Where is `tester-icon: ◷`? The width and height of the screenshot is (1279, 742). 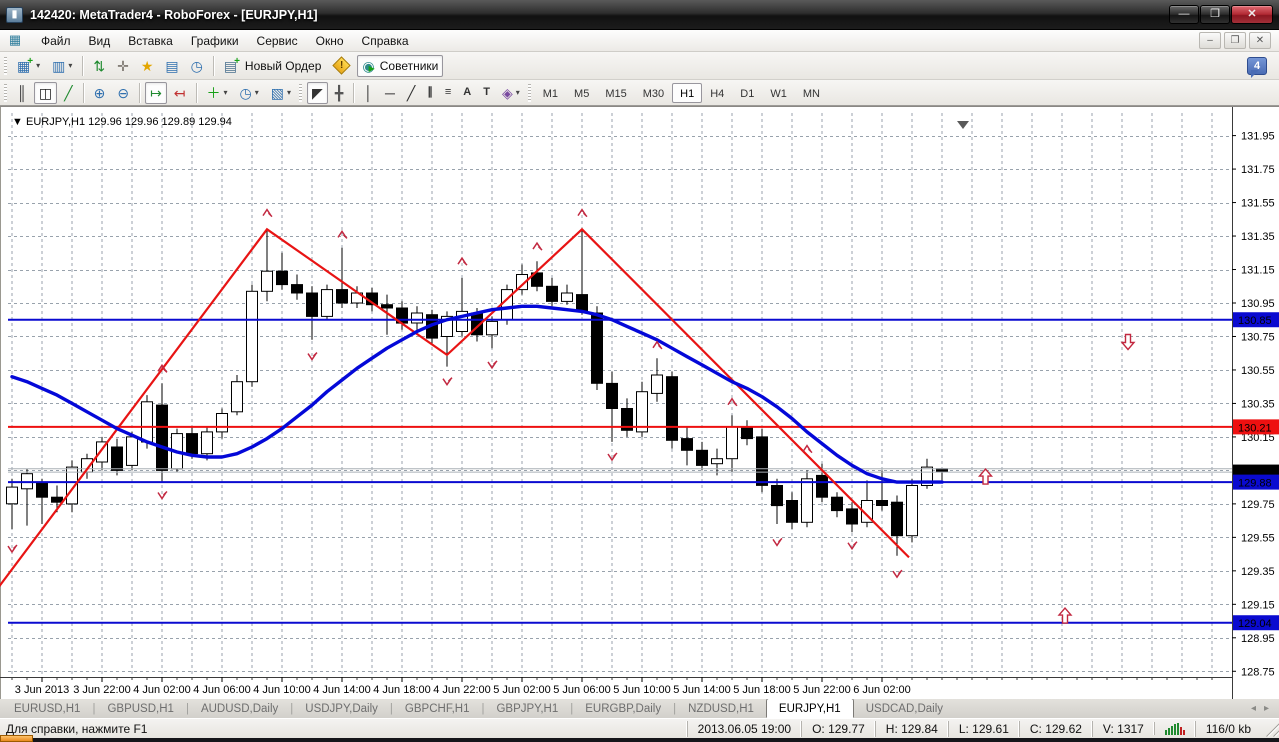
tester-icon: ◷ is located at coordinates (196, 65).